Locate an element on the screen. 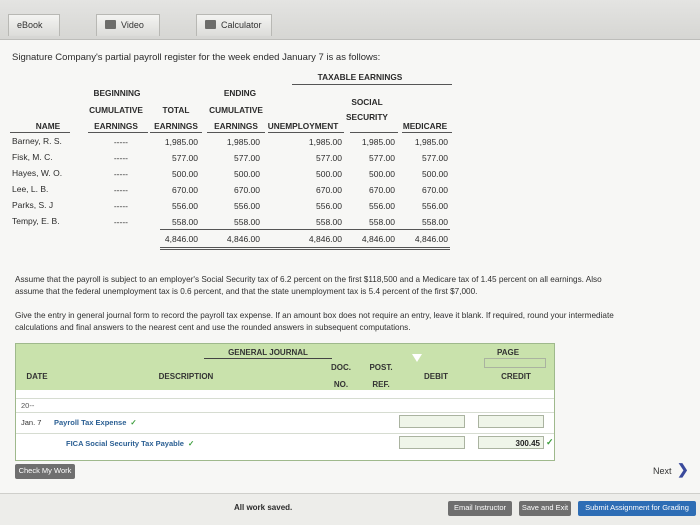 The width and height of the screenshot is (700, 525). row-ss: 500.00 is located at coordinates (382, 174).